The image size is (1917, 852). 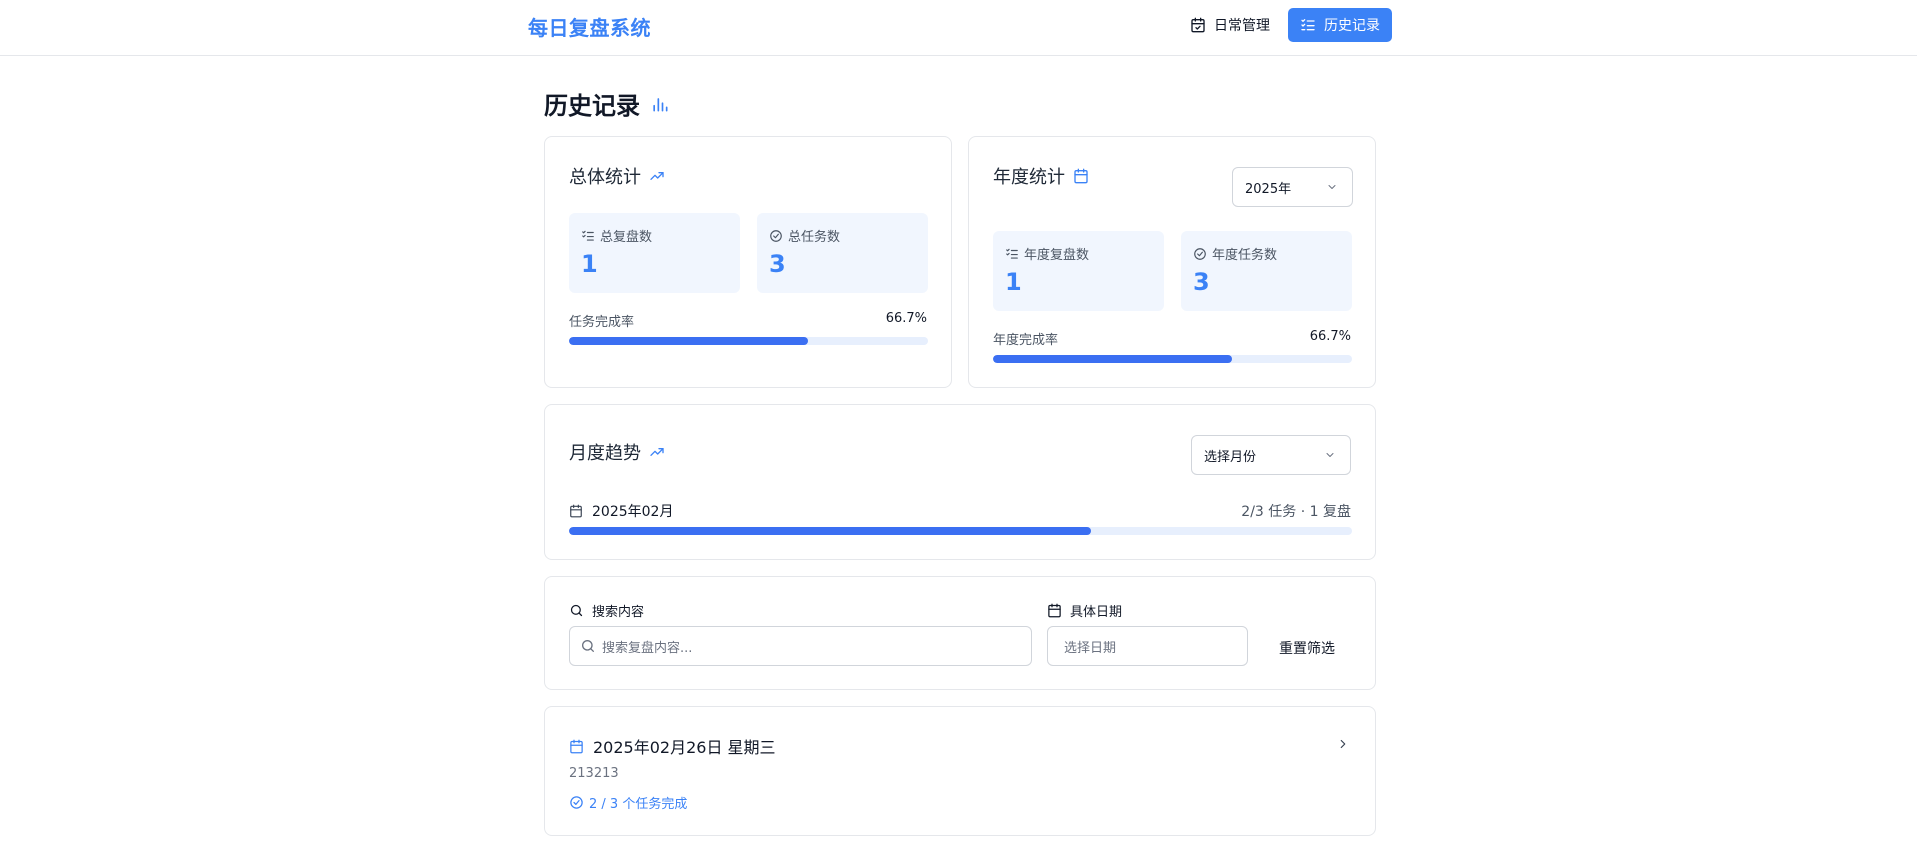 What do you see at coordinates (958, 28) in the screenshot?
I see `top-navbar: 每日复盘系统 日常管理 历史记录` at bounding box center [958, 28].